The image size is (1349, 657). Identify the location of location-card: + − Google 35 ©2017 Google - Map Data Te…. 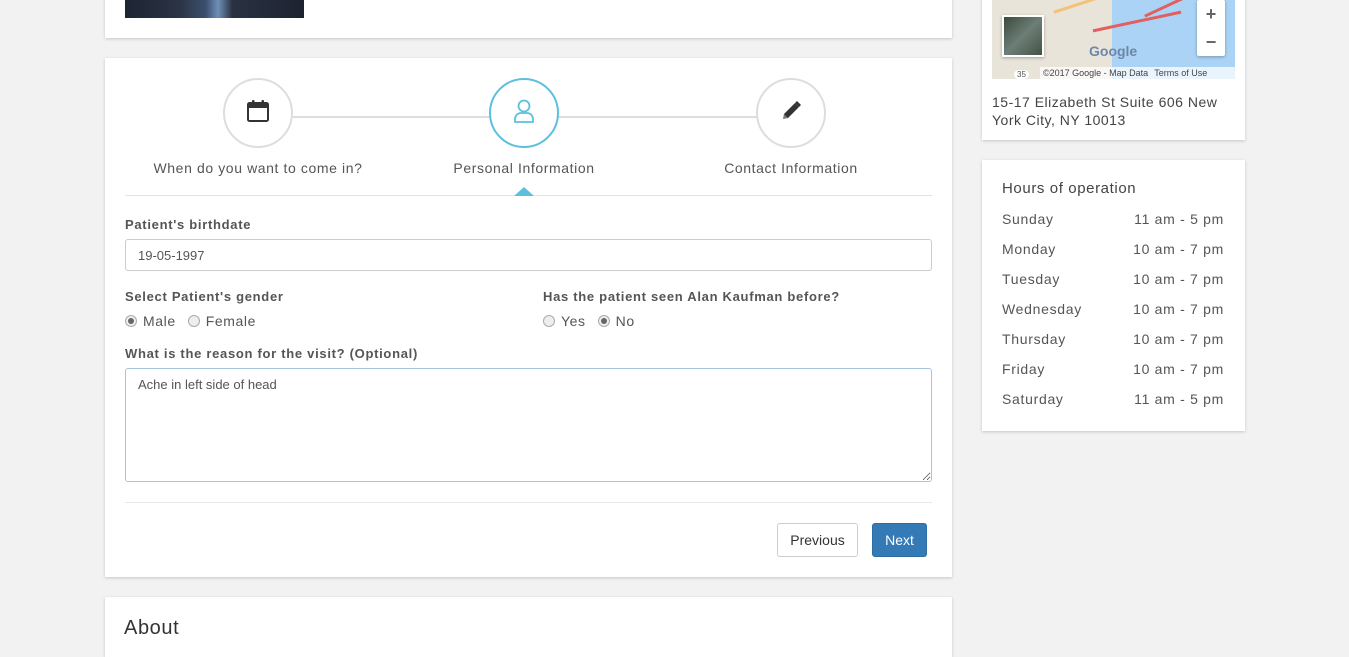
(1113, 70).